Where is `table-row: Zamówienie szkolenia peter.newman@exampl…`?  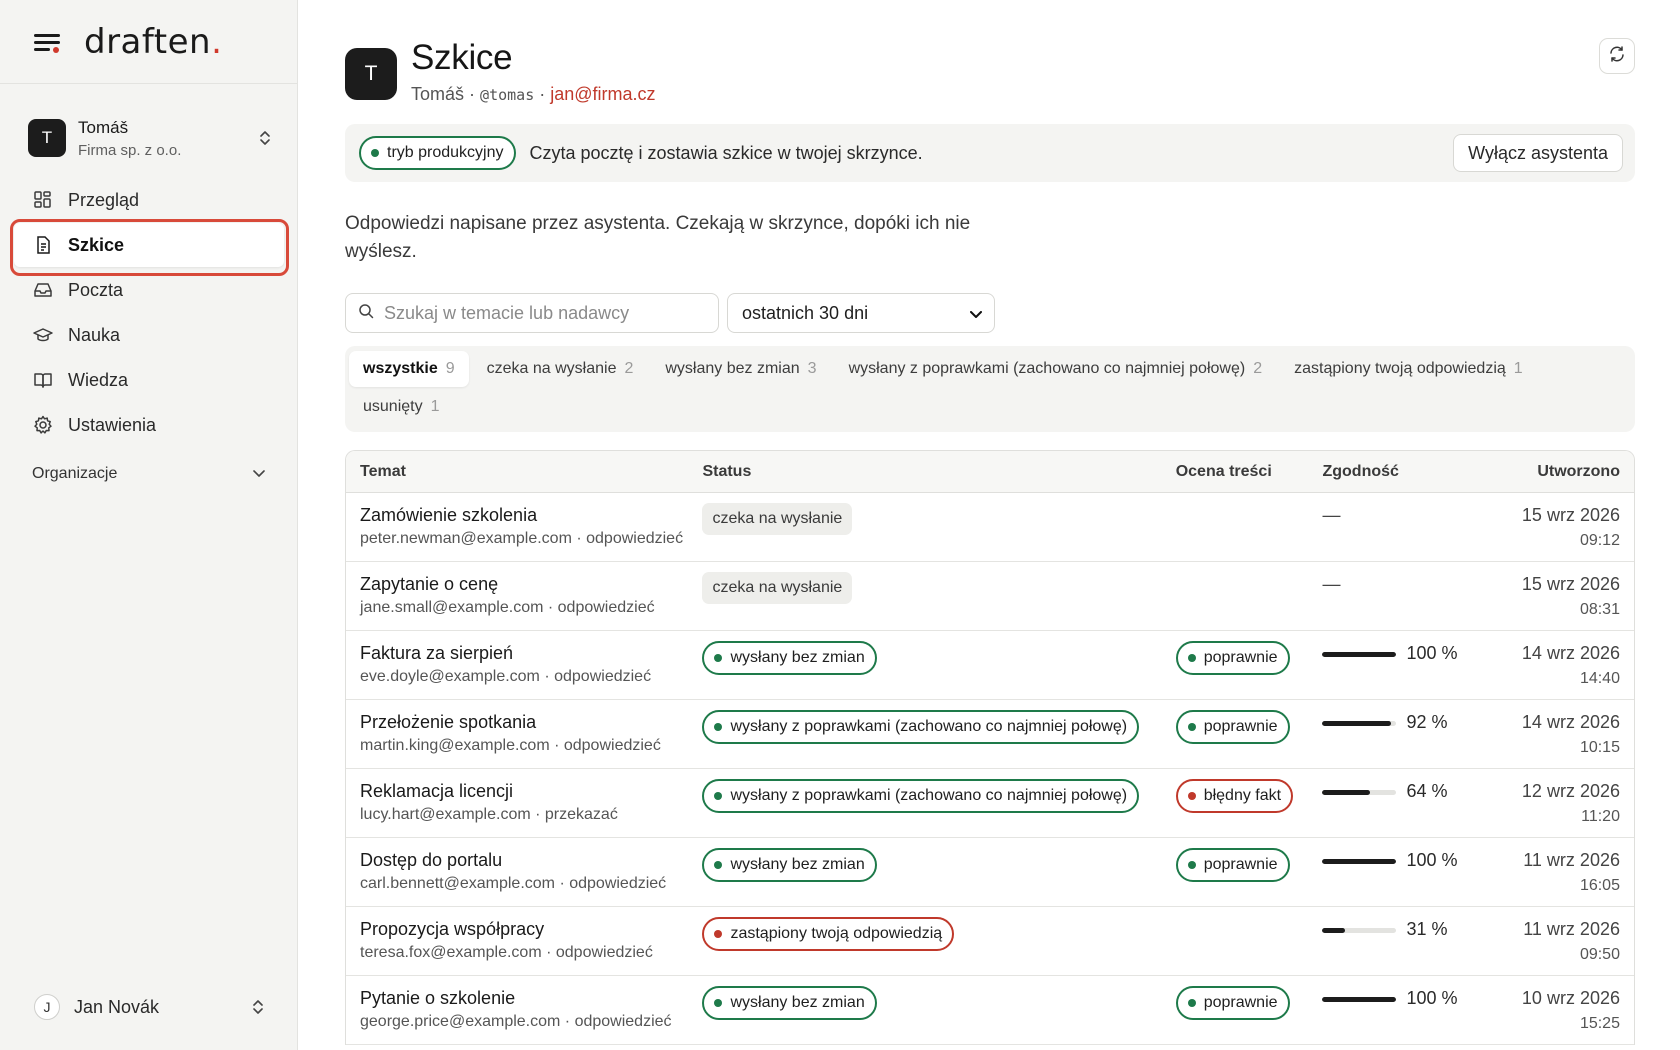
table-row: Zamówienie szkolenia peter.newman@exampl… is located at coordinates (990, 527).